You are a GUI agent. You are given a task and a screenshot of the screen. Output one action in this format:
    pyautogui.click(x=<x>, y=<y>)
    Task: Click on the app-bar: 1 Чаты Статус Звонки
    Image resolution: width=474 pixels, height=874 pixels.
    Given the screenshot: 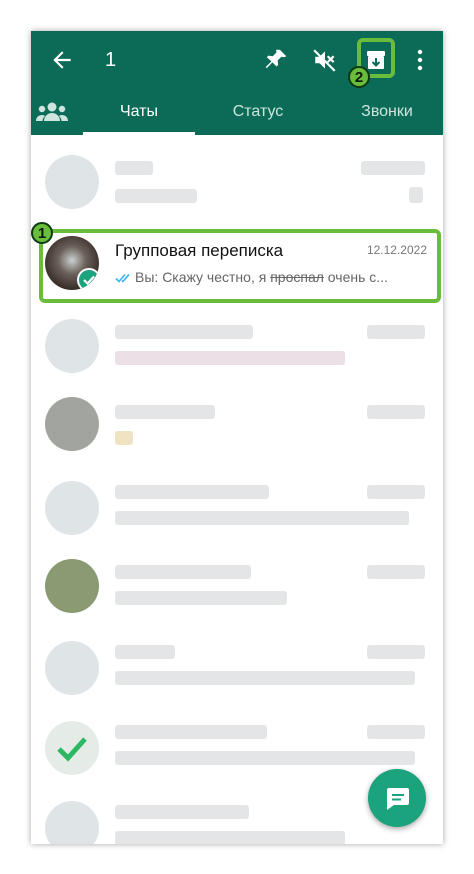 What is the action you would take?
    pyautogui.click(x=237, y=83)
    